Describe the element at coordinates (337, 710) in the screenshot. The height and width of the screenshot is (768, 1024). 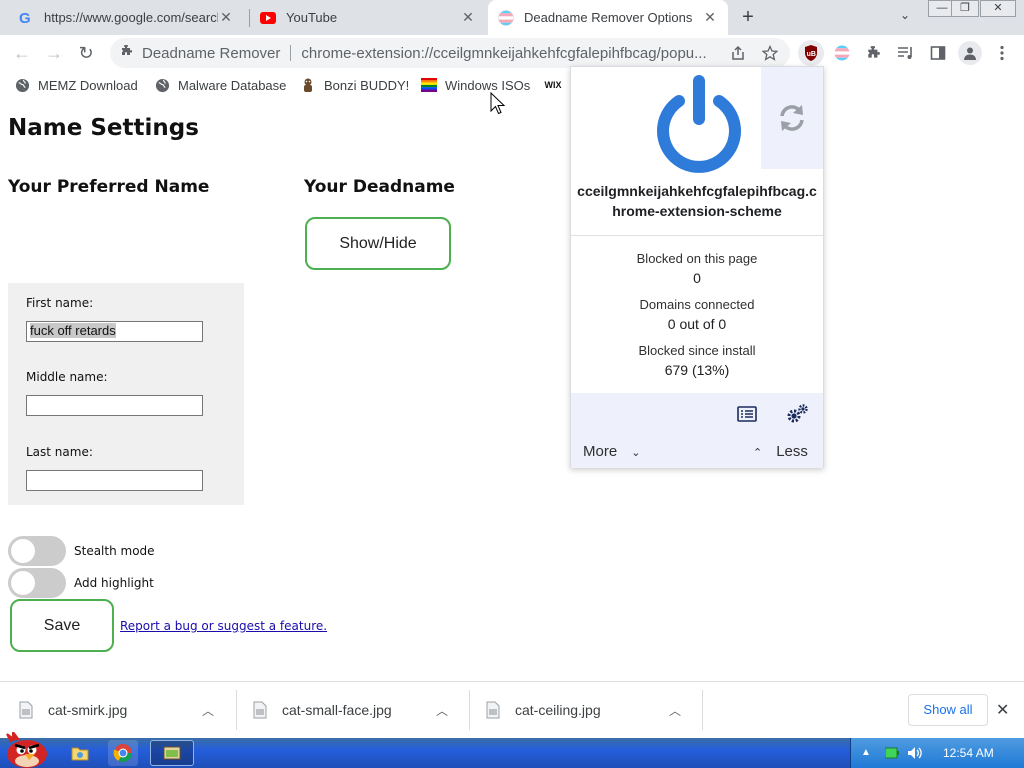
I see `download-filename: cat-small-face.jpg` at that location.